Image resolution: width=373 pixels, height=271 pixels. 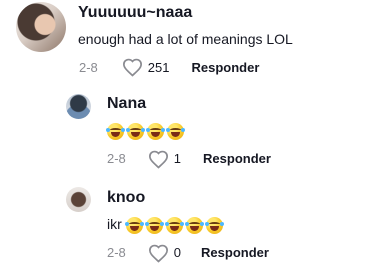 I want to click on like-button: 0, so click(x=164, y=253).